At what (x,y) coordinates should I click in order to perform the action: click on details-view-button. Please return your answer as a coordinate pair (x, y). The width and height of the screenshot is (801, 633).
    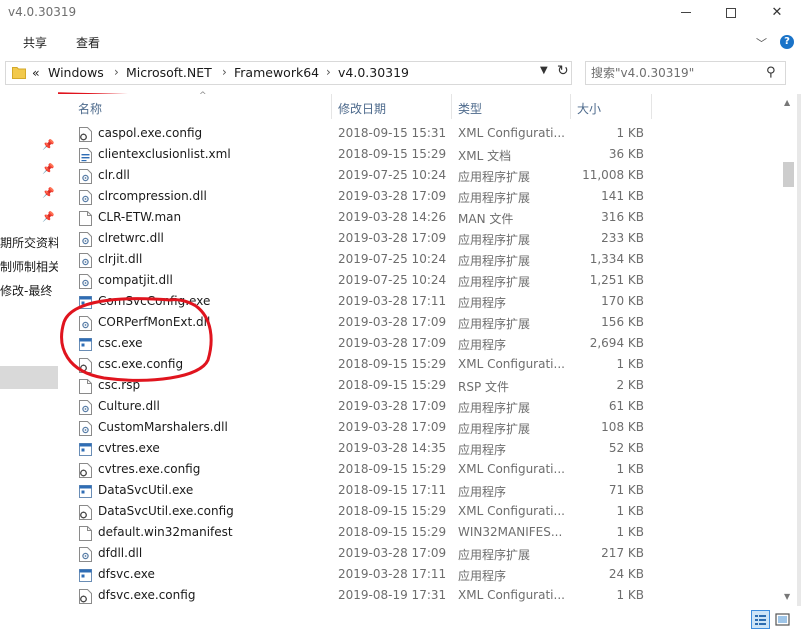
    Looking at the image, I should click on (760, 619).